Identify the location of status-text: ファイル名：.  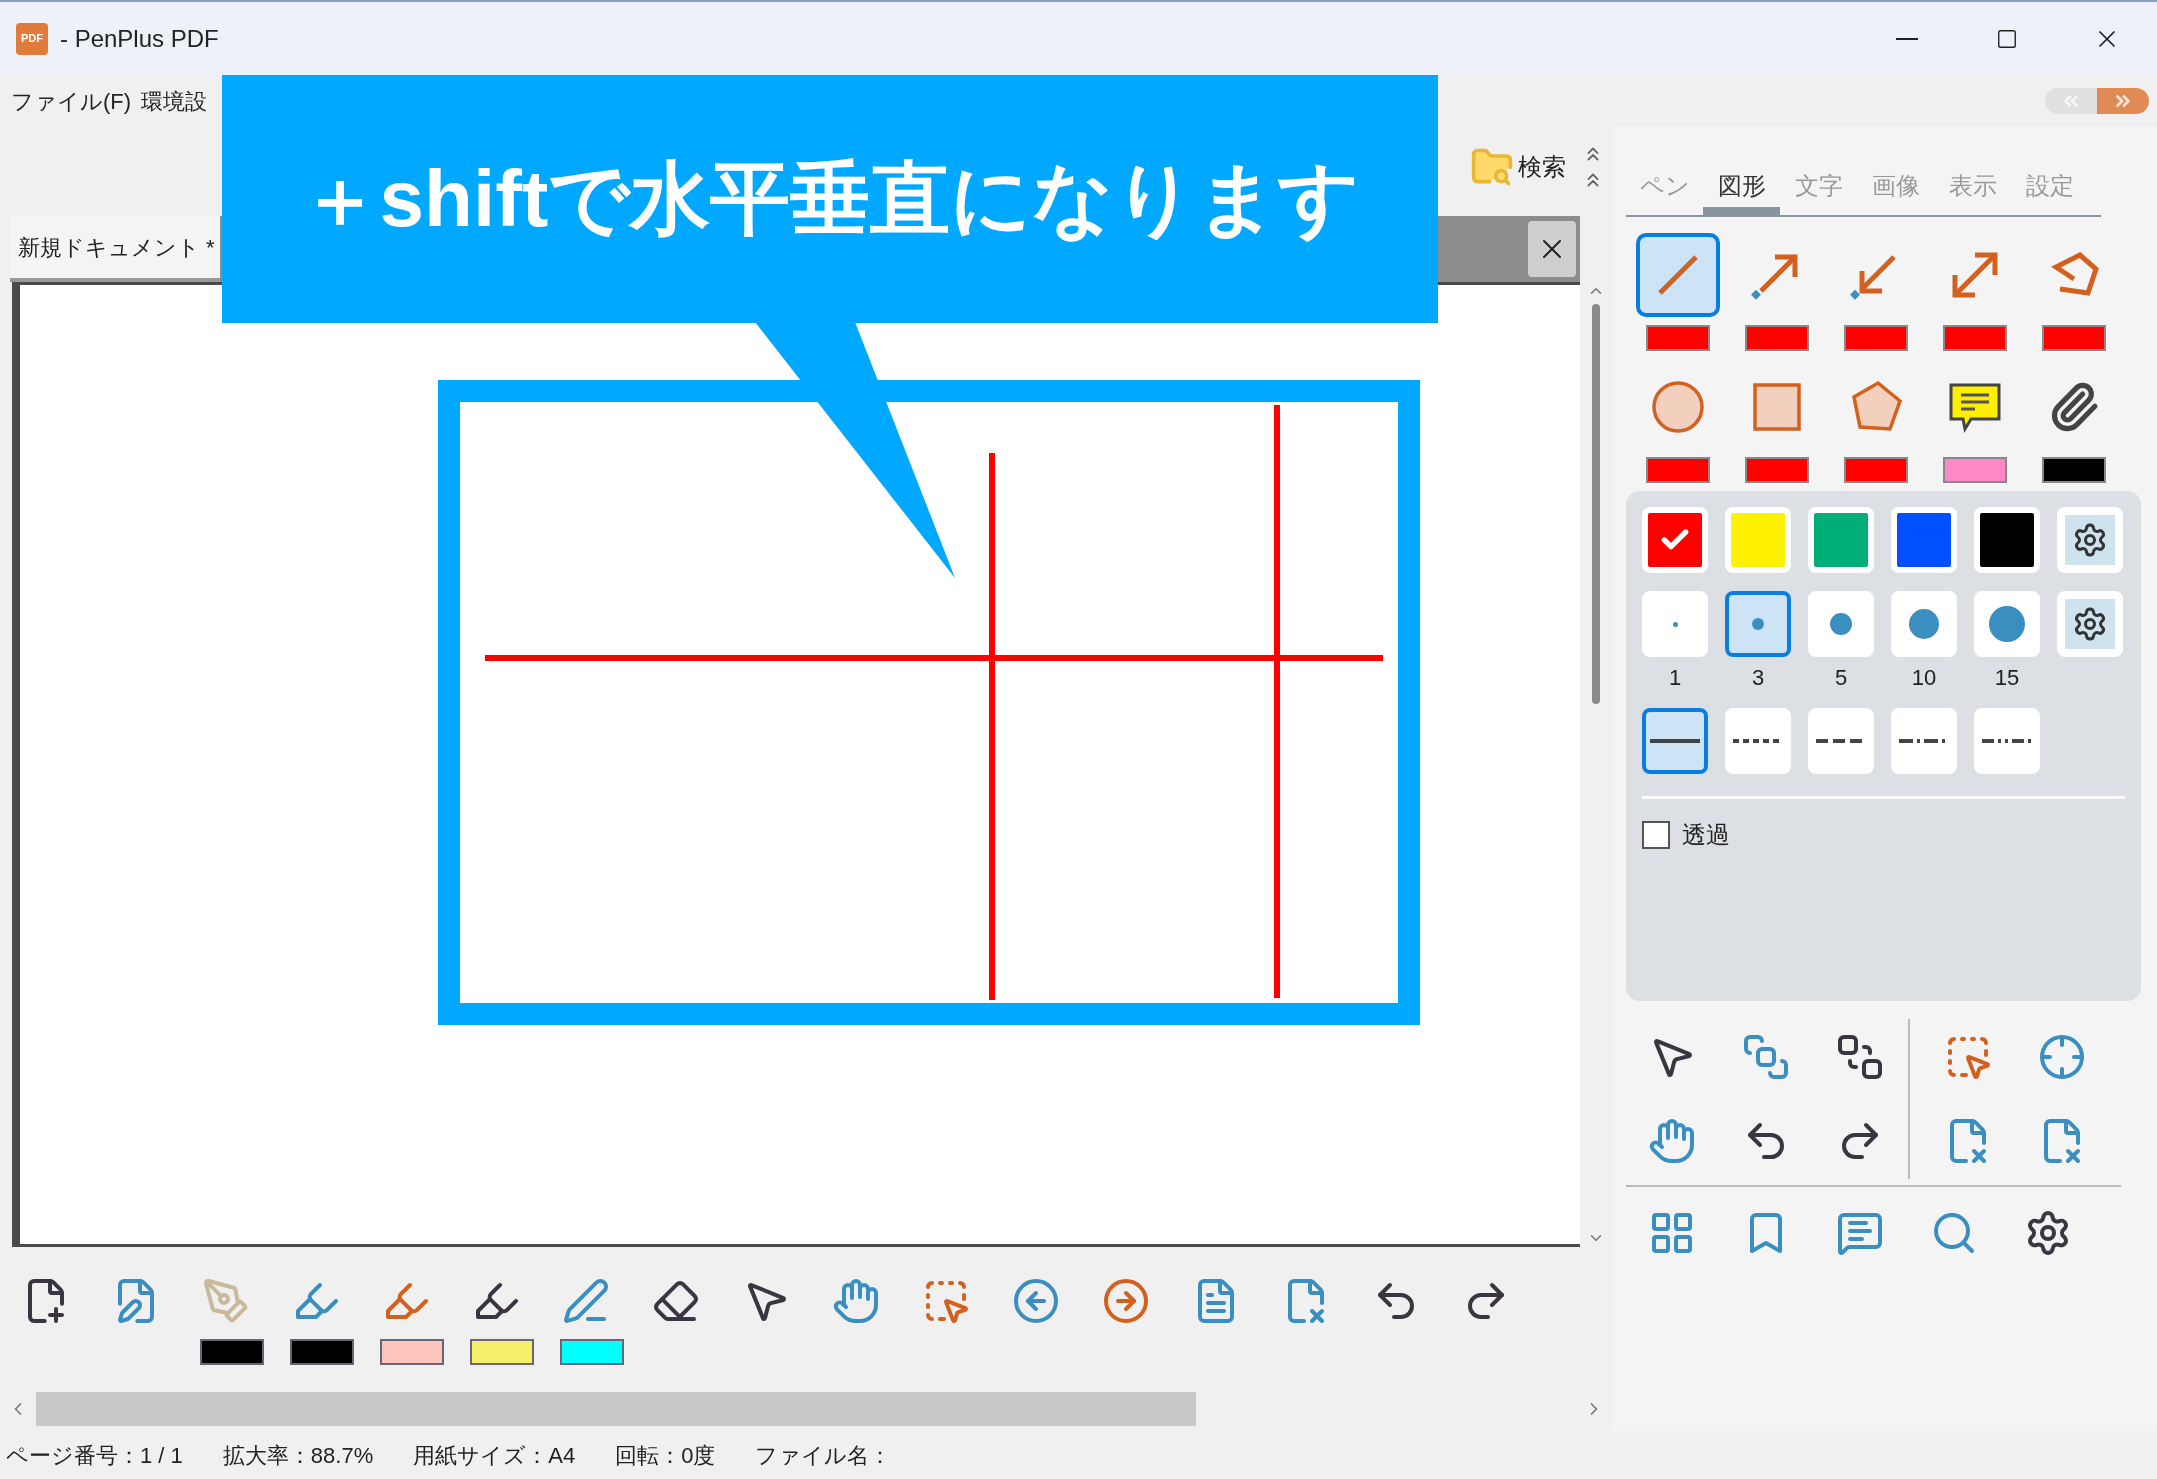
(823, 1455).